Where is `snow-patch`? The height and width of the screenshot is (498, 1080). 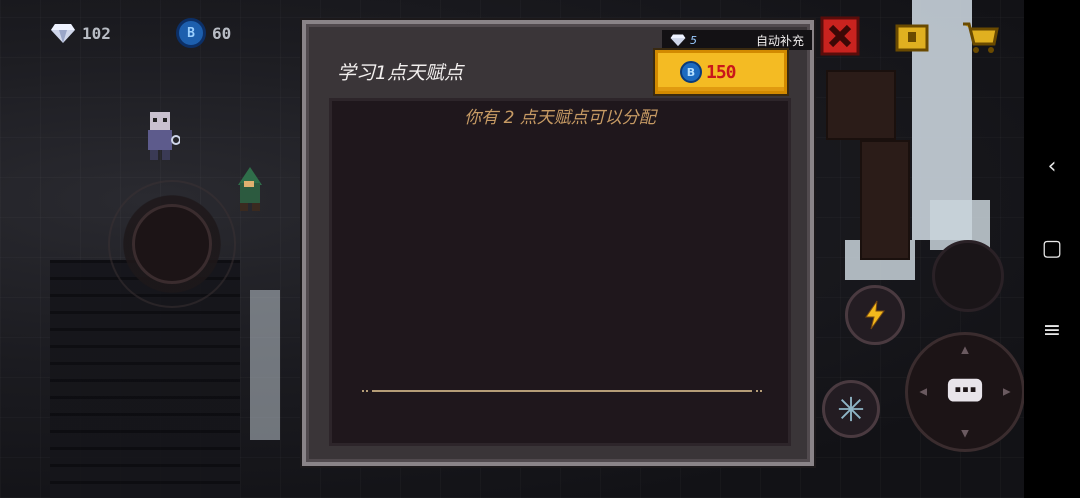
snow-patch is located at coordinates (265, 365).